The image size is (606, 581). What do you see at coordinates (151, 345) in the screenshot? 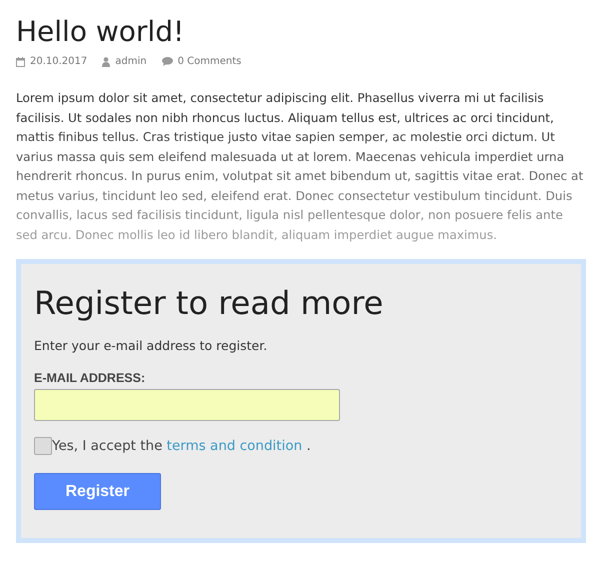
I see `register-intro: Enter your e-mail address to register.` at bounding box center [151, 345].